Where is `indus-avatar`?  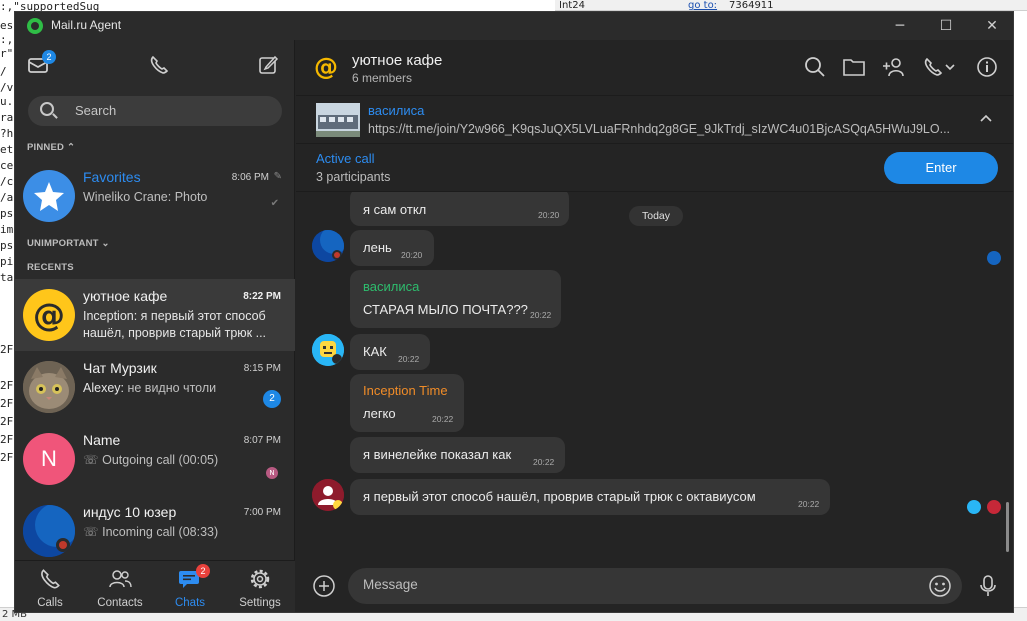
indus-avatar is located at coordinates (49, 531).